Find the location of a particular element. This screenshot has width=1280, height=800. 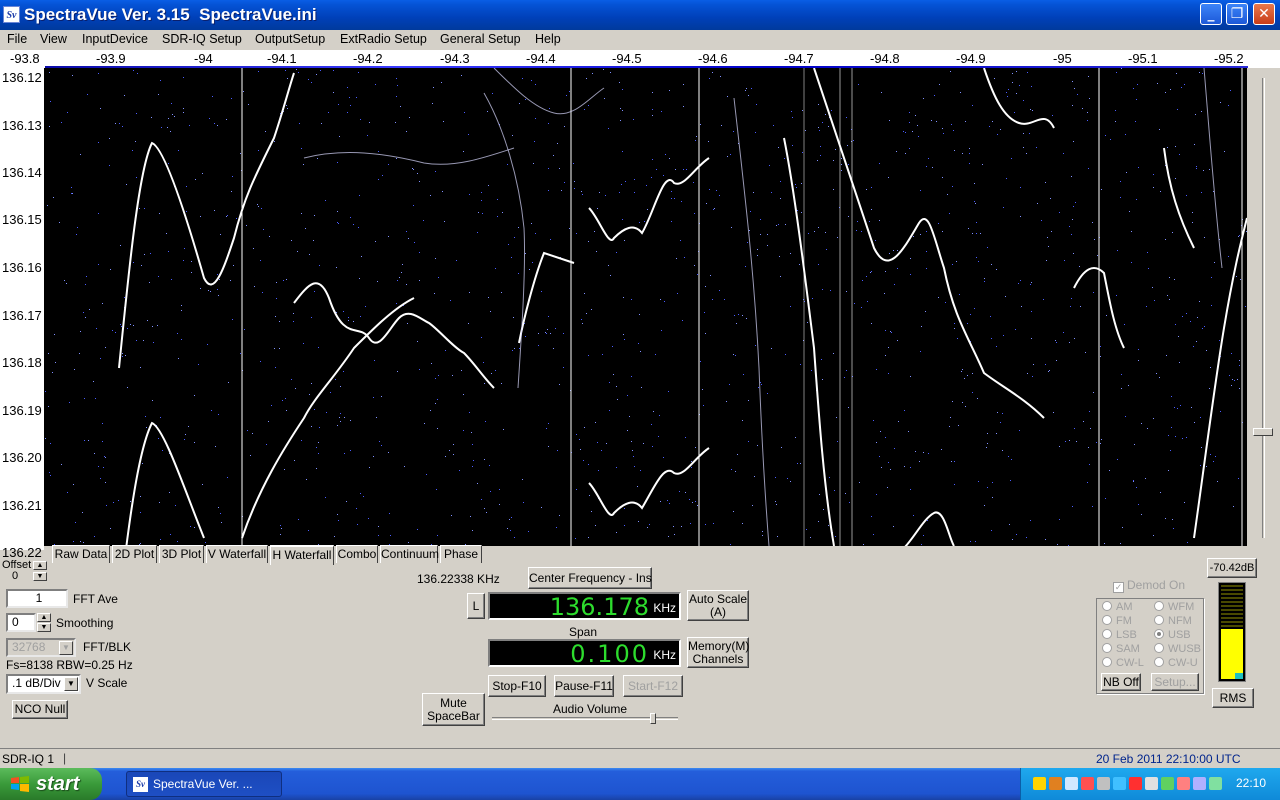

mode-wusb-radio: WUSB is located at coordinates (1177, 649).